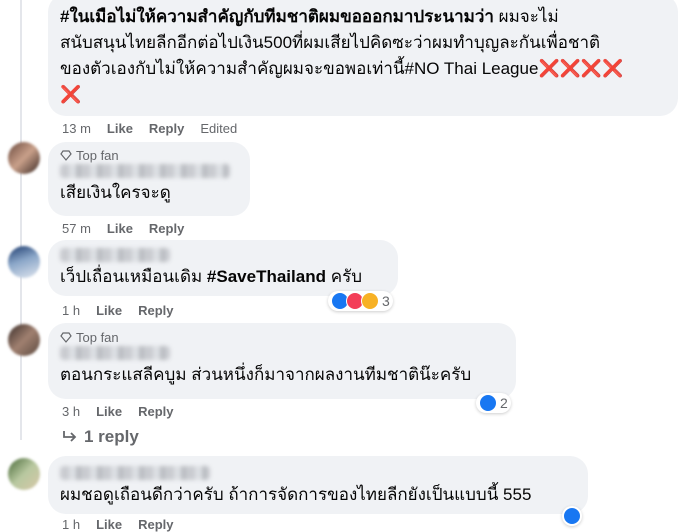  Describe the element at coordinates (504, 403) in the screenshot. I see `reaction-count: 2` at that location.